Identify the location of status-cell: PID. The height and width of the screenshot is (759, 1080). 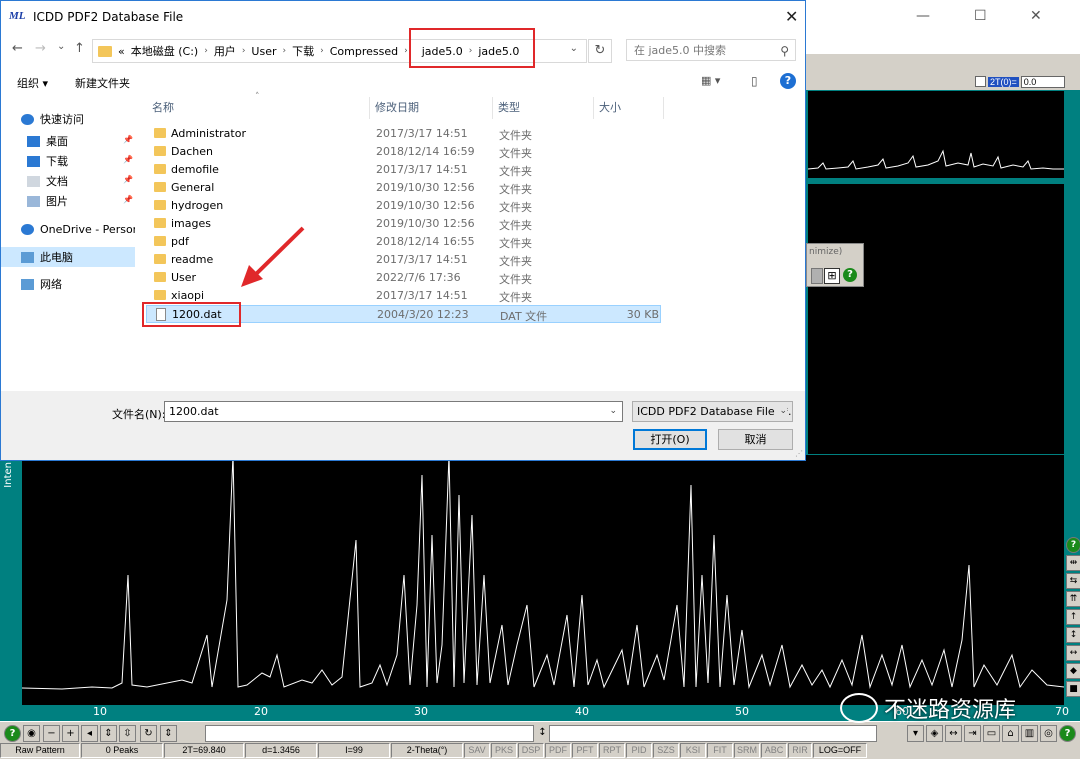
(639, 750).